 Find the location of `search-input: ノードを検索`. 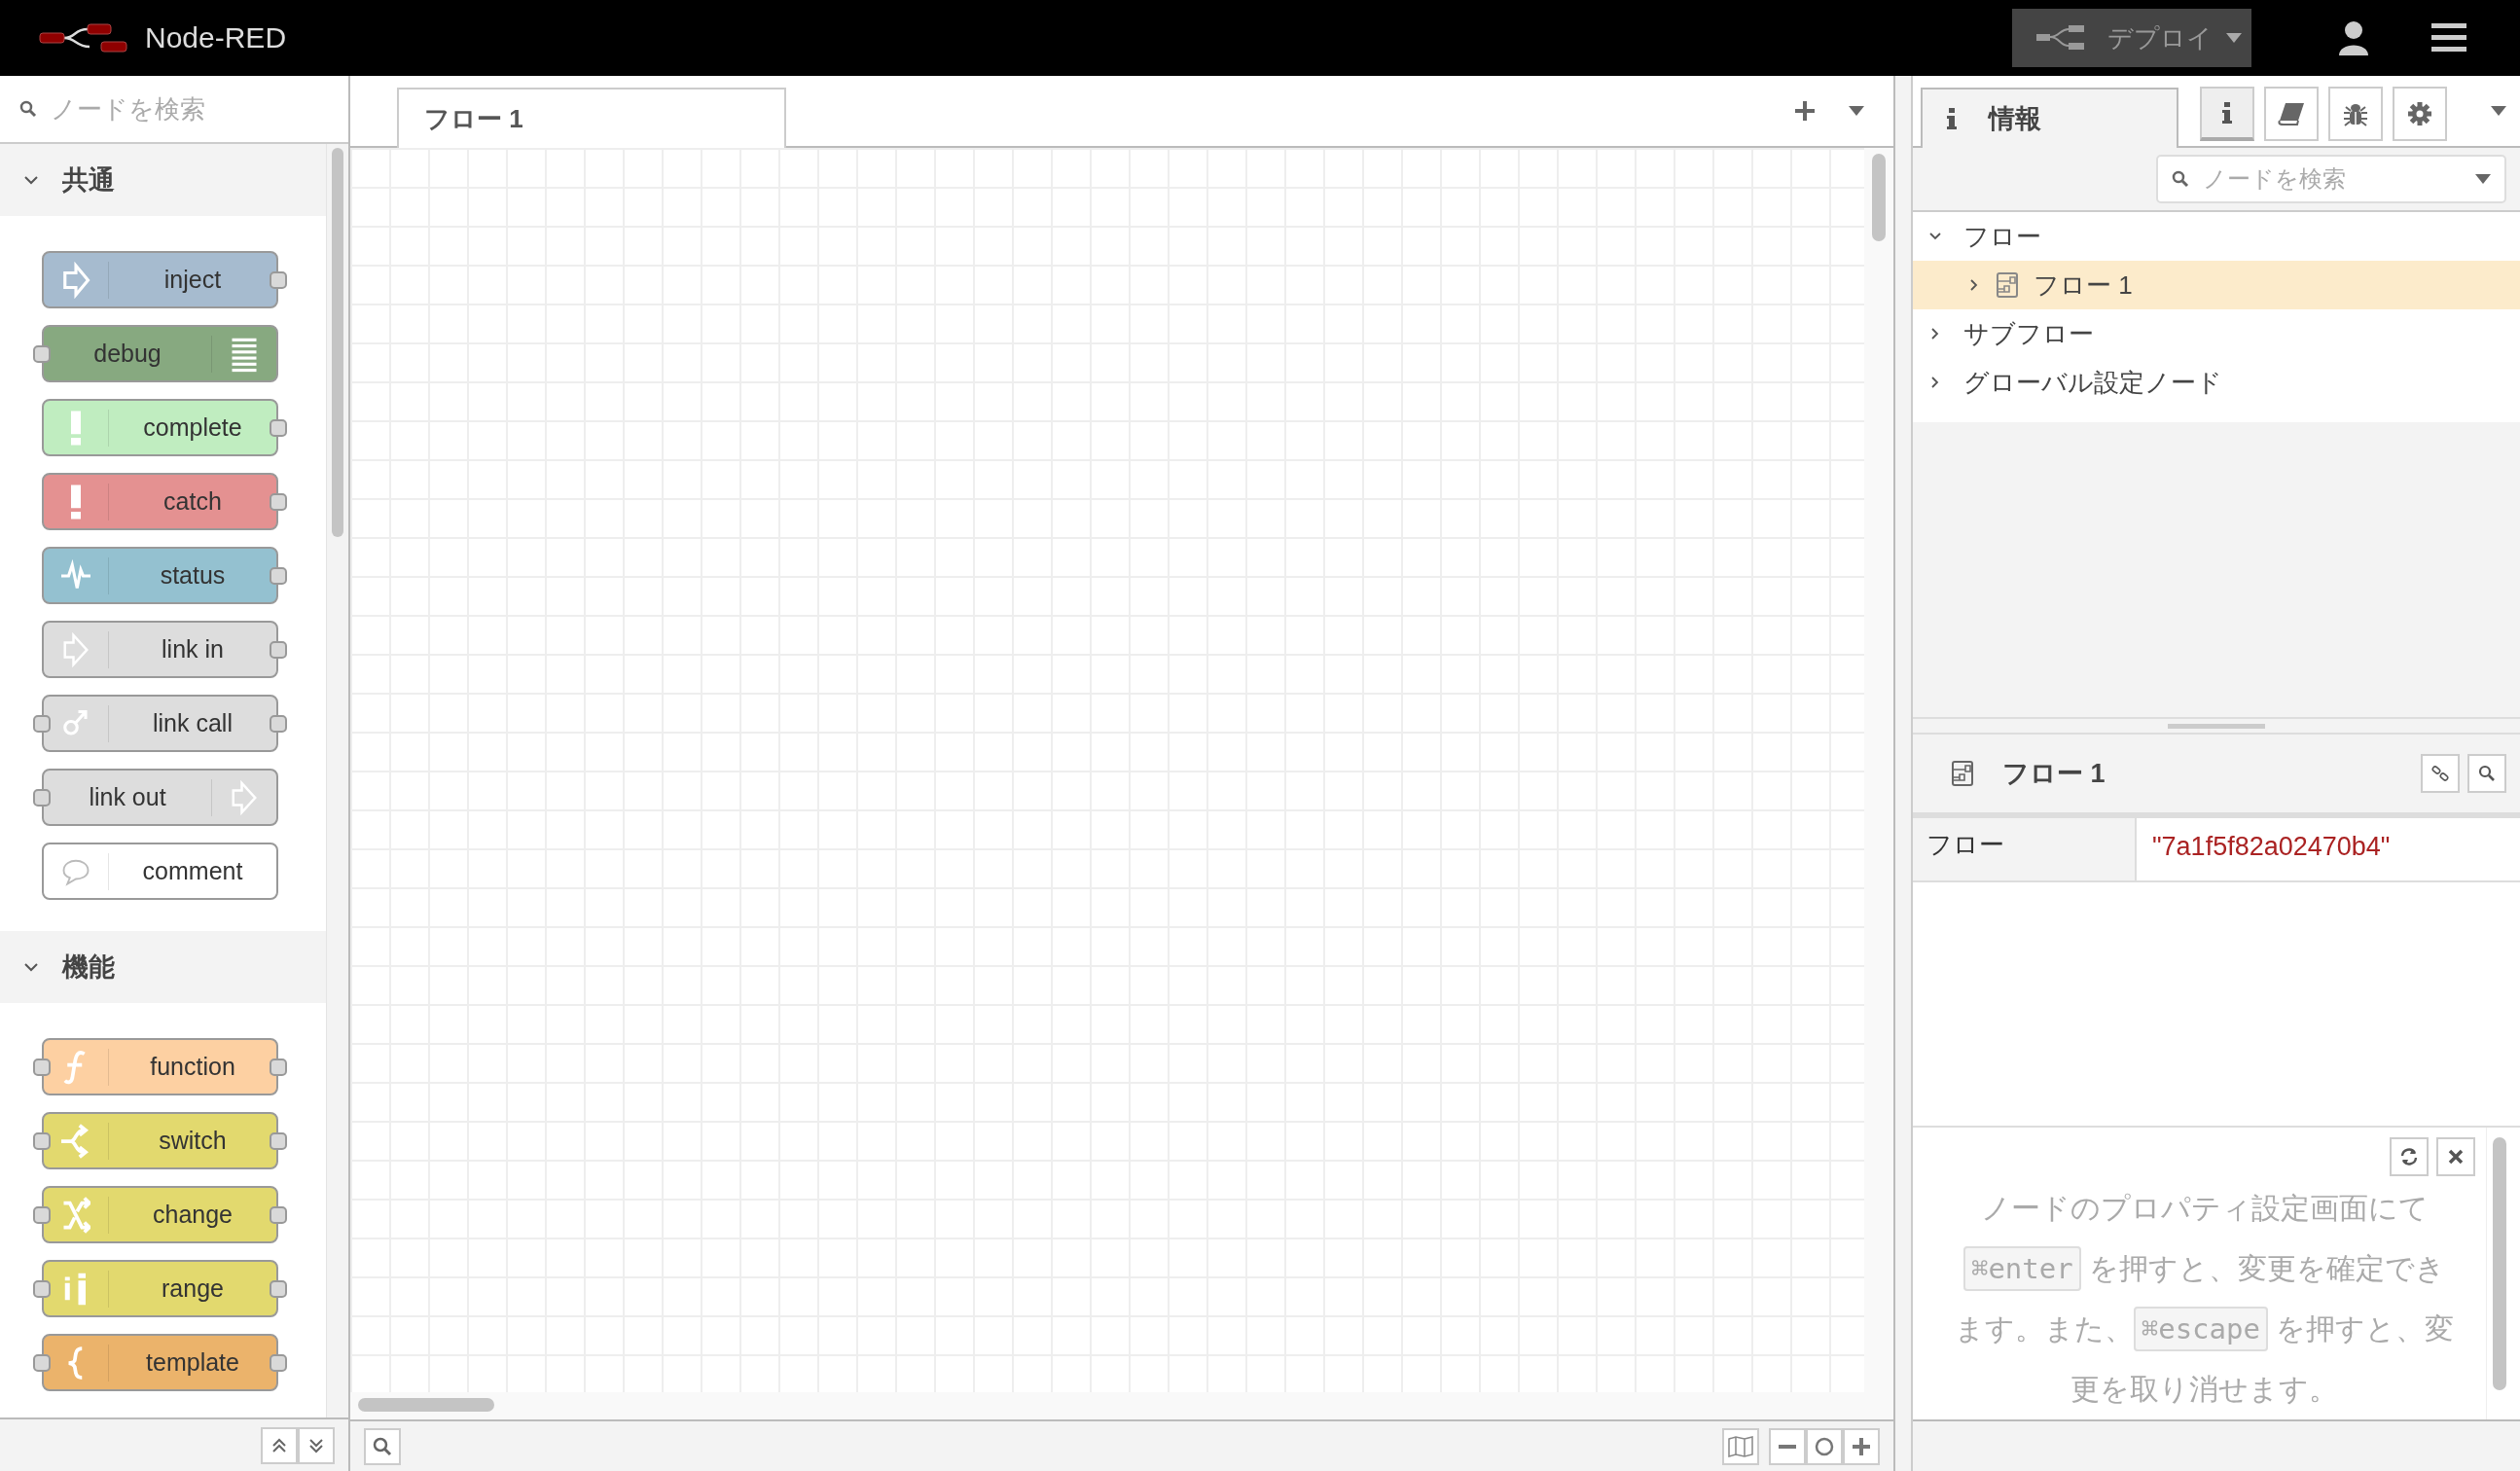

search-input: ノードを検索 is located at coordinates (2332, 179).